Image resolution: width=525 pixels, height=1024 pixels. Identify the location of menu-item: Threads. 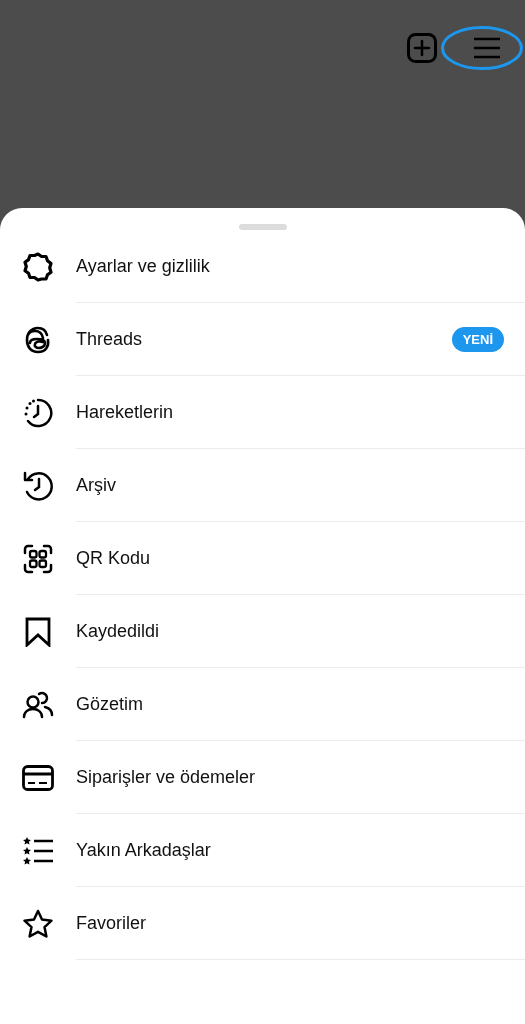
(109, 339).